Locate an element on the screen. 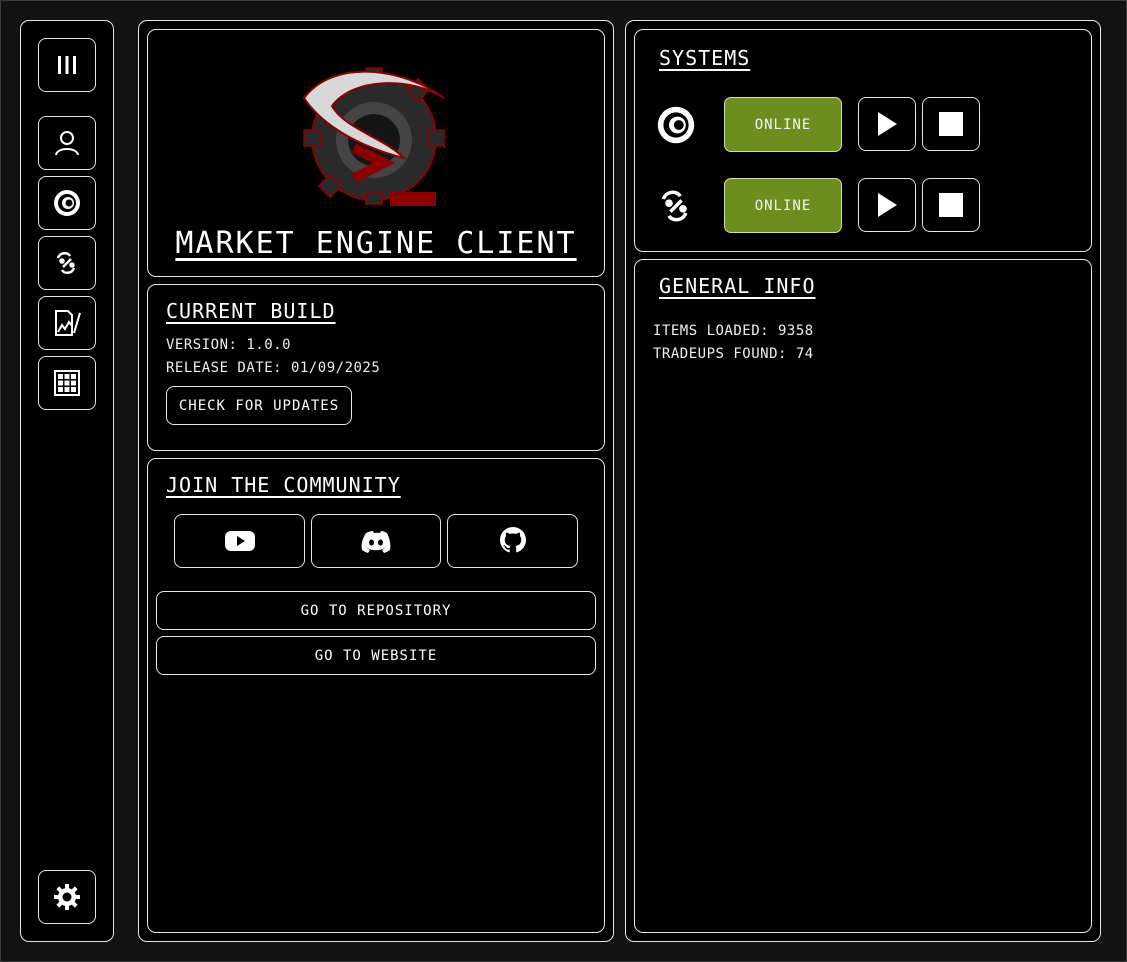  youtube-button is located at coordinates (239, 541).